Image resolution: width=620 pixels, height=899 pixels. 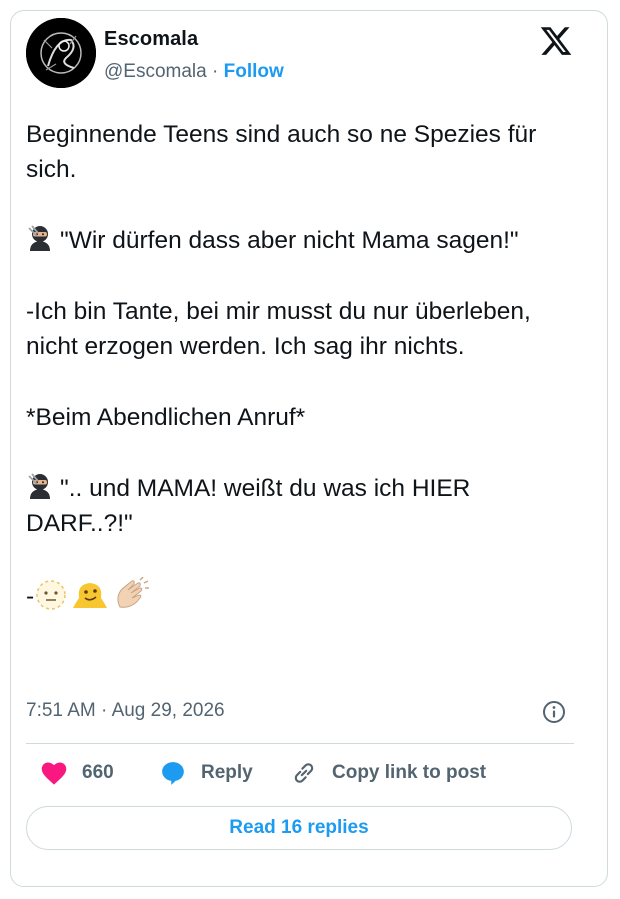 What do you see at coordinates (77, 773) in the screenshot?
I see `like-button: 660` at bounding box center [77, 773].